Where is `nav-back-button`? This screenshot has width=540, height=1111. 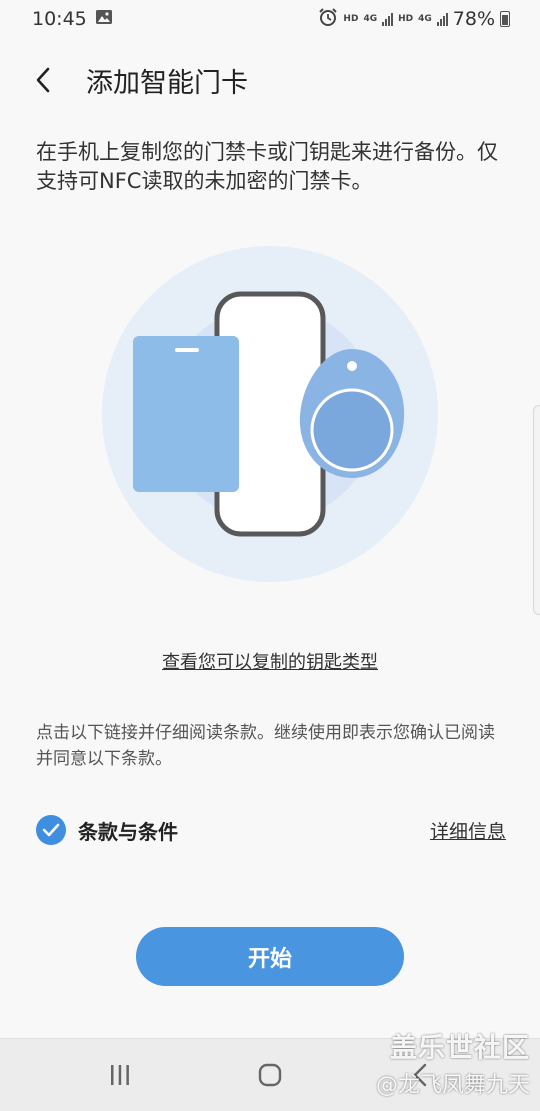 nav-back-button is located at coordinates (420, 1075).